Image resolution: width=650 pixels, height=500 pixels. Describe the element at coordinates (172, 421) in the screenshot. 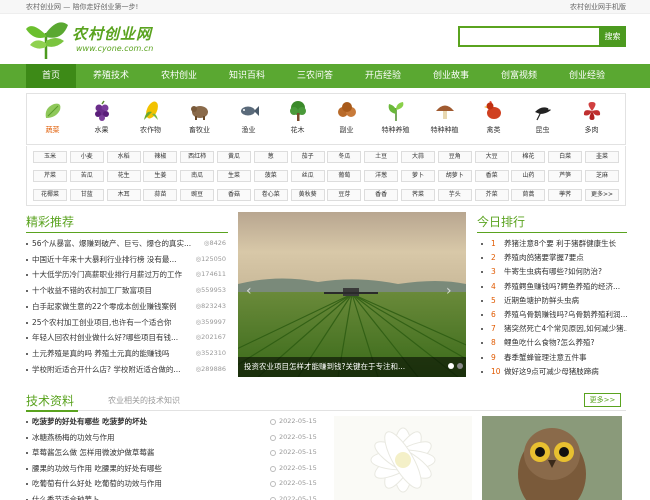

I see `tech-item: 吃菠萝的好处有哪些 吃菠萝的坏处 2022-05-15` at that location.